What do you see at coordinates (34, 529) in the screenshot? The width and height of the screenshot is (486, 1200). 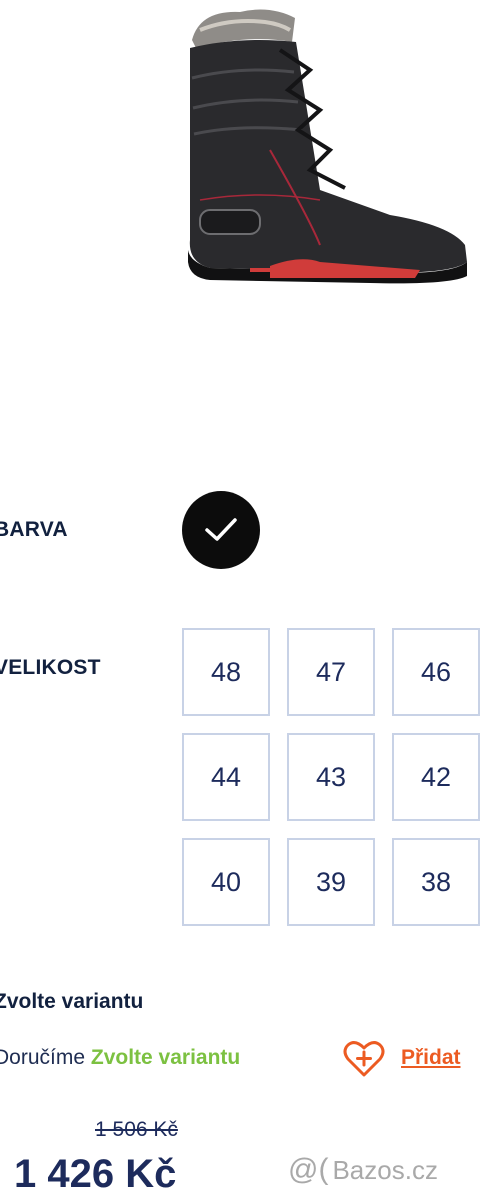 I see `color-label: BARVA` at bounding box center [34, 529].